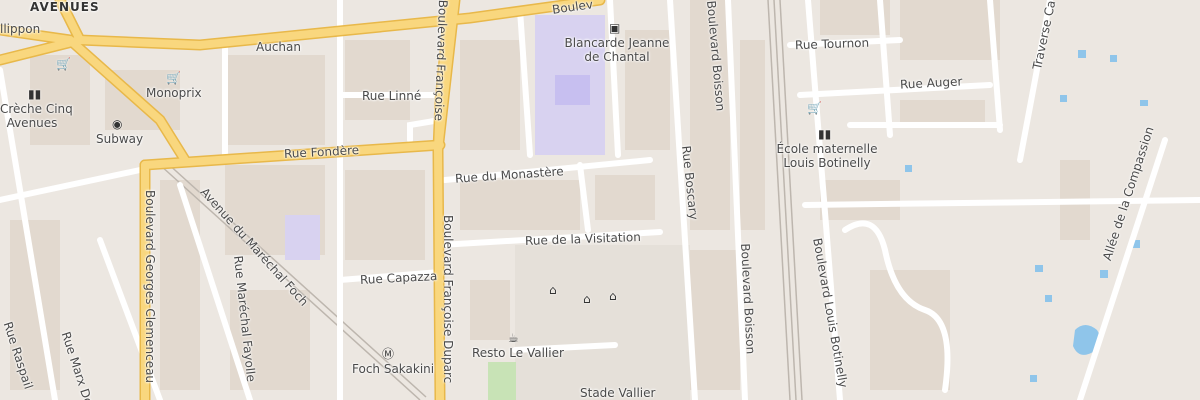  Describe the element at coordinates (518, 353) in the screenshot. I see `poi-label-resto: Resto Le Vallier` at that location.